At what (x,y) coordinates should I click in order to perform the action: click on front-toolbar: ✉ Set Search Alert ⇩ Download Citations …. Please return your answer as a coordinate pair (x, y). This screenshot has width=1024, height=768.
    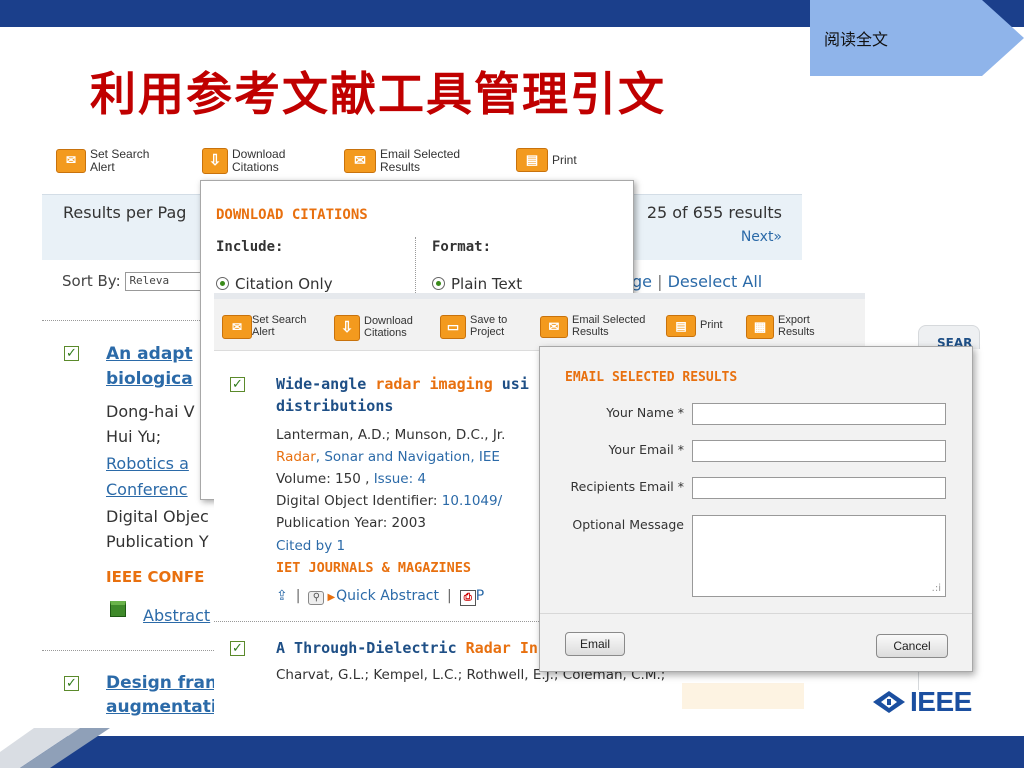
    Looking at the image, I should click on (539, 322).